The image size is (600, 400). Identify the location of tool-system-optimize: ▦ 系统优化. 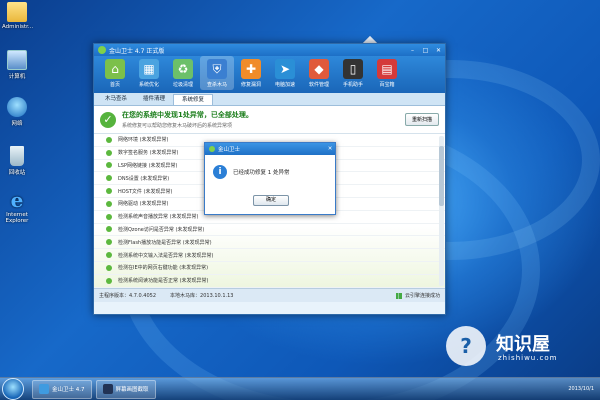
(149, 72).